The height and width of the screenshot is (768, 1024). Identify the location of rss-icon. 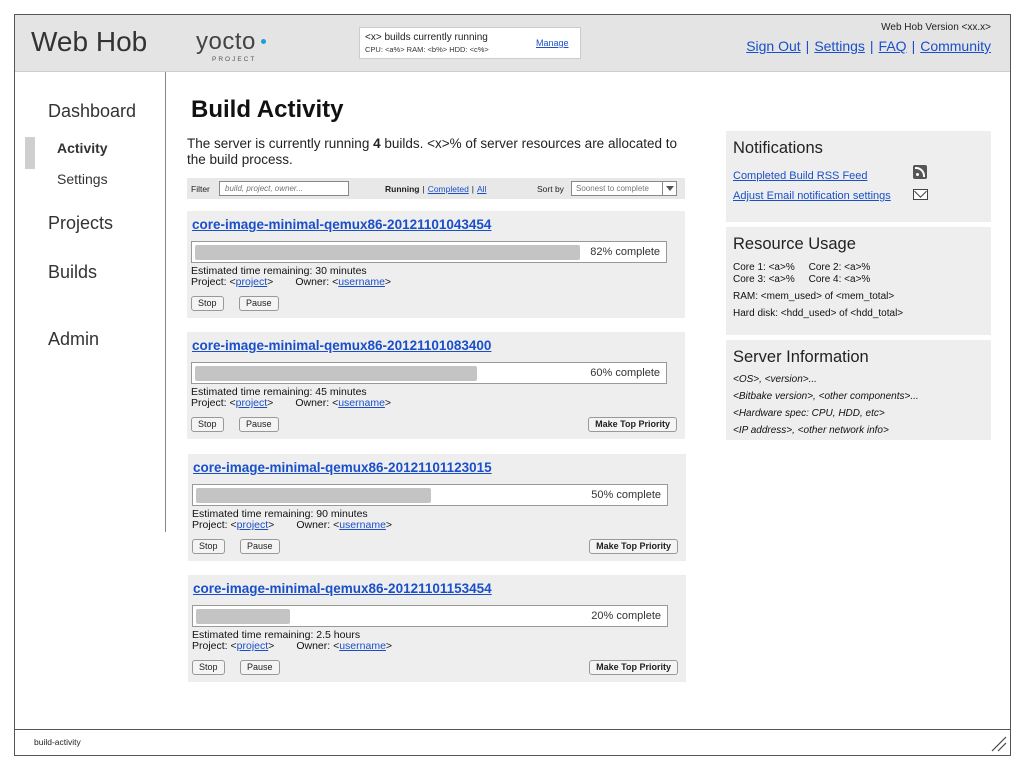
(920, 172).